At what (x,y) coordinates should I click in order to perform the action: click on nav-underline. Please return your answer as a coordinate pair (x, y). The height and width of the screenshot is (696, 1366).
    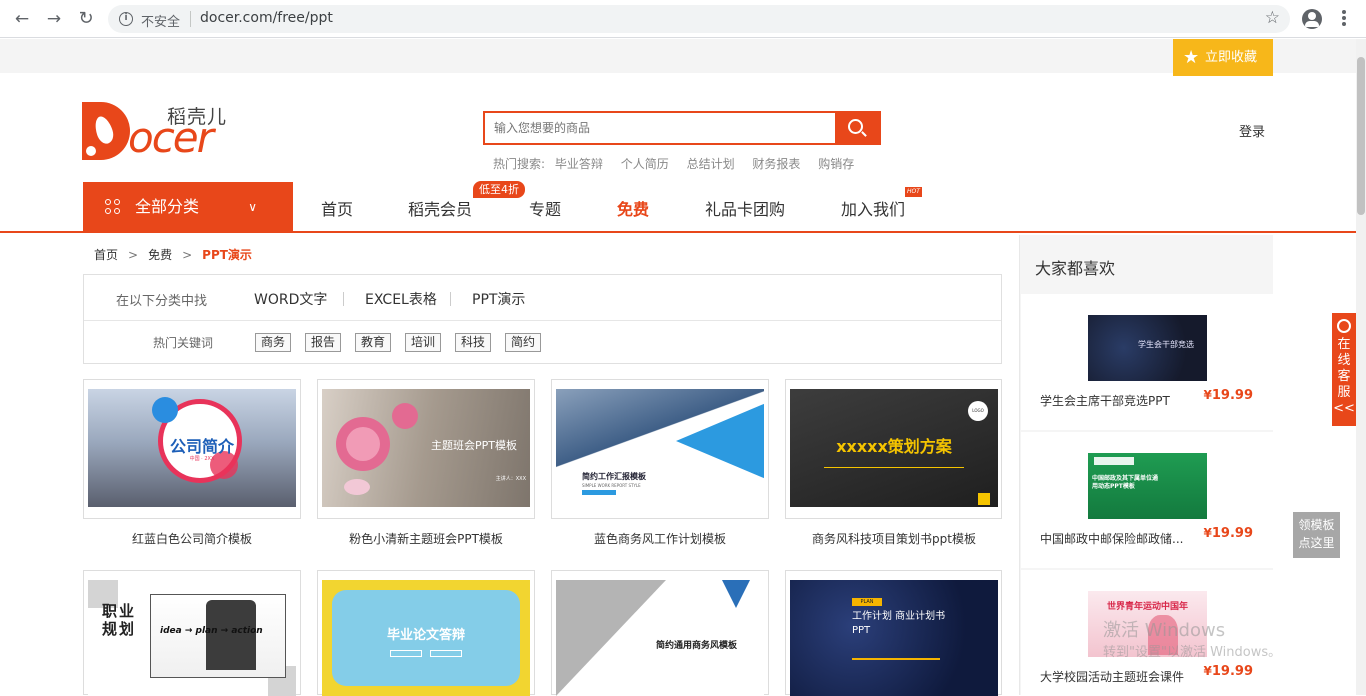
    Looking at the image, I should click on (678, 232).